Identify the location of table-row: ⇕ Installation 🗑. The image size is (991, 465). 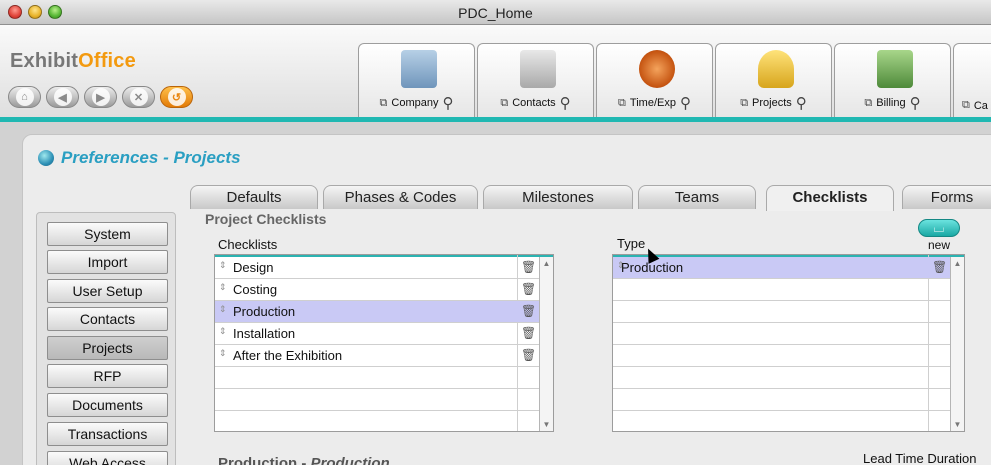
(377, 334).